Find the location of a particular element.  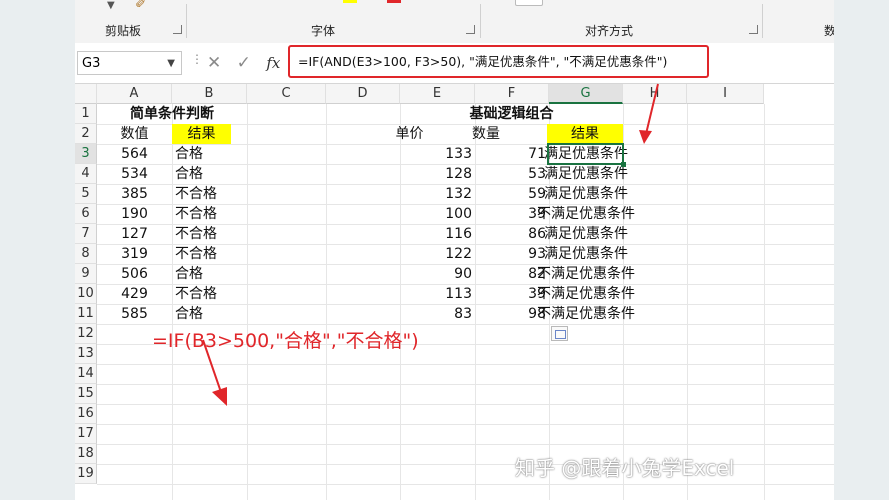

arrow-to-header-head is located at coordinates (645, 137).